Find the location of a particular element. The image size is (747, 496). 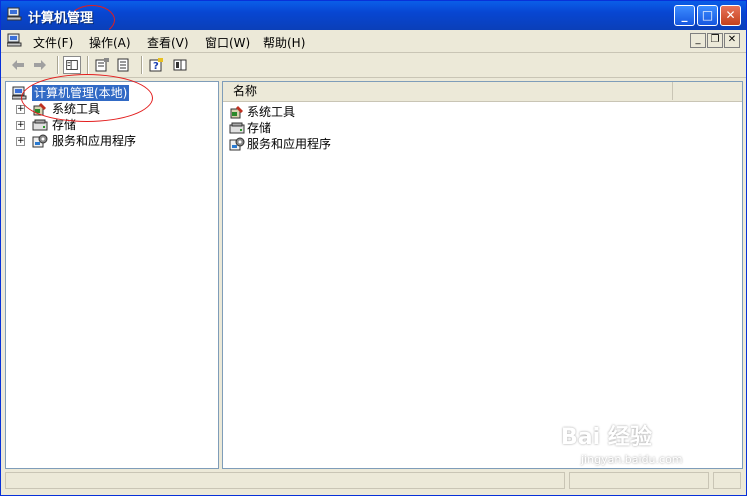

menu-file: 文件(F) is located at coordinates (53, 42).